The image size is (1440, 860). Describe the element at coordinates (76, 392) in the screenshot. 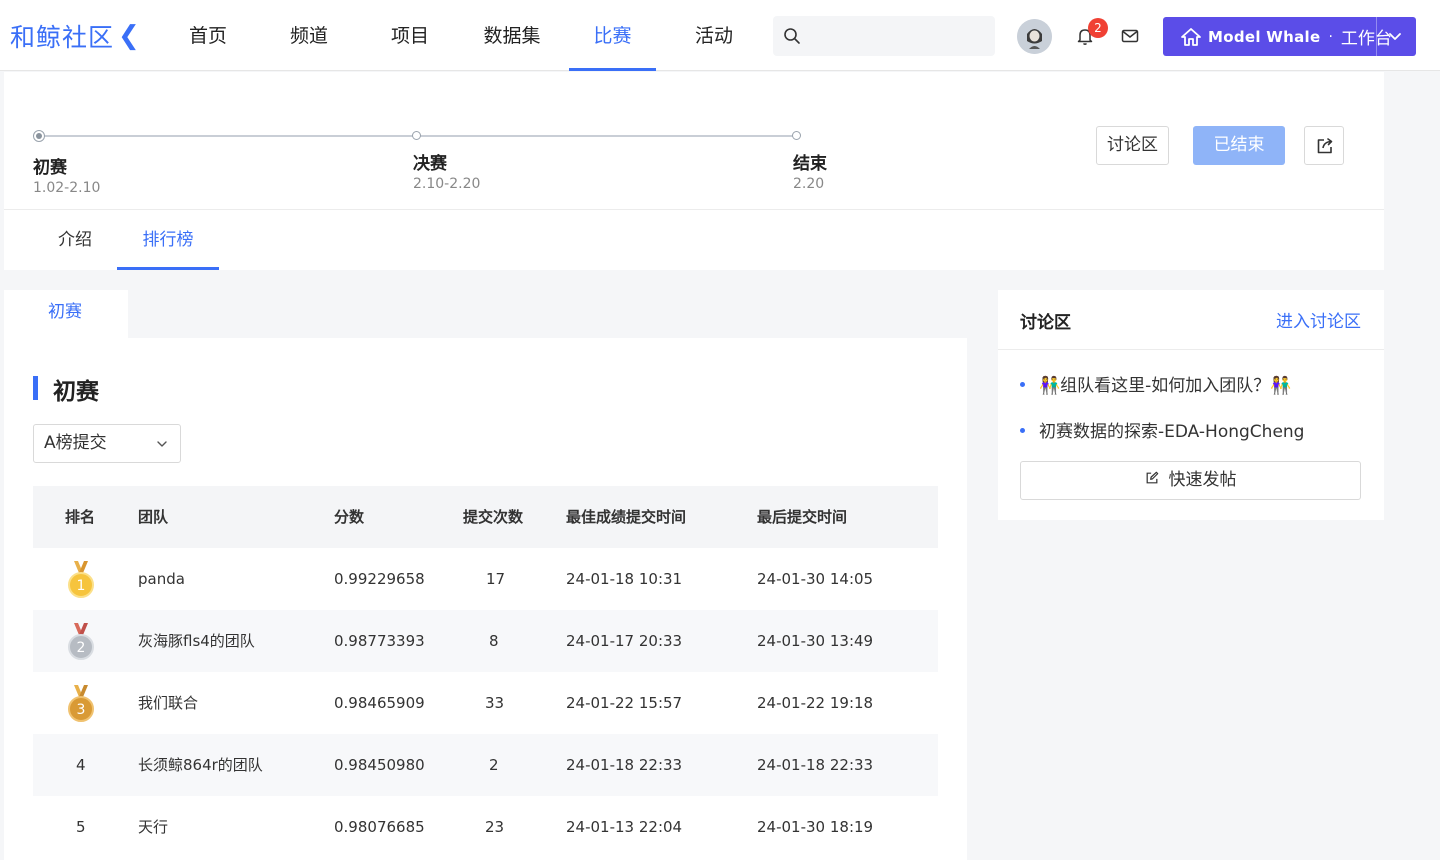

I see `section-title: 初赛` at that location.